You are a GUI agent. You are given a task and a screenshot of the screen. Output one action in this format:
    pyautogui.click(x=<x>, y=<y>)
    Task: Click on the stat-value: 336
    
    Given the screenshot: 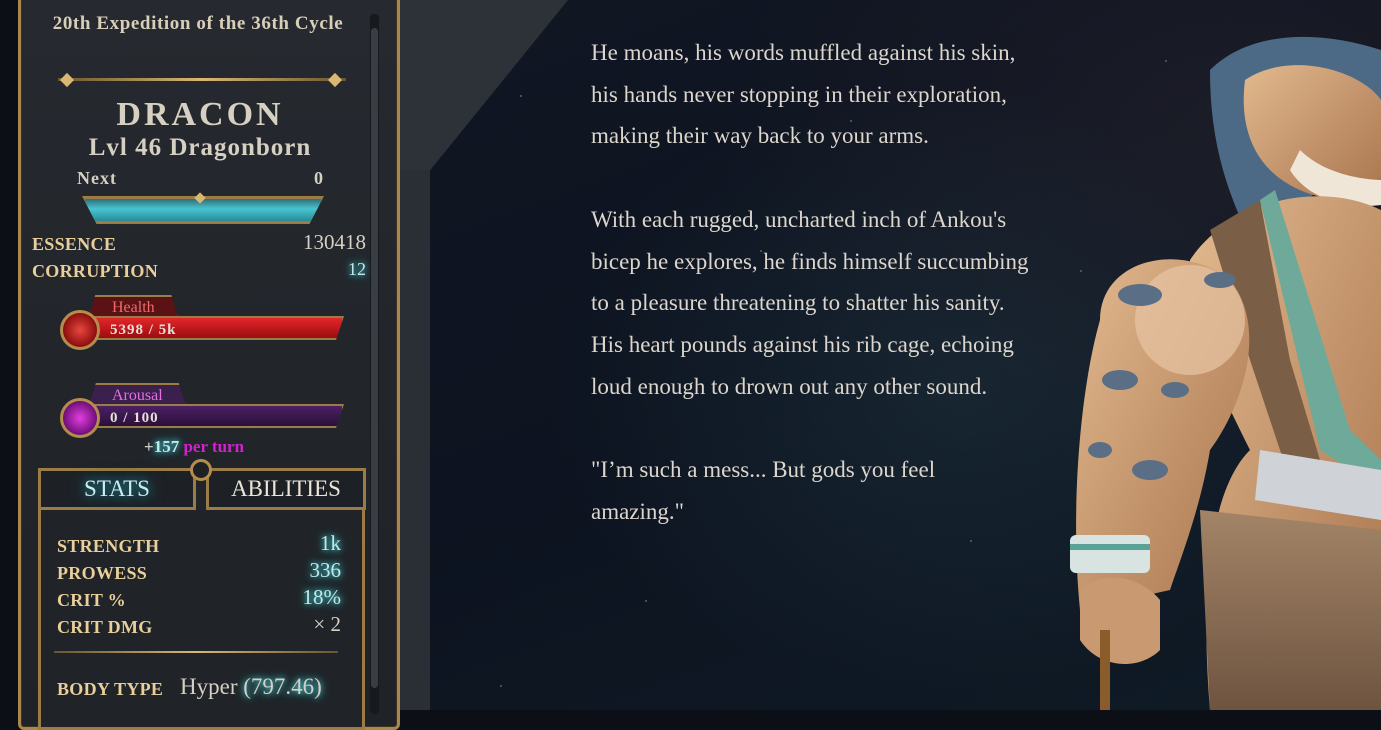 What is the action you would take?
    pyautogui.click(x=325, y=570)
    